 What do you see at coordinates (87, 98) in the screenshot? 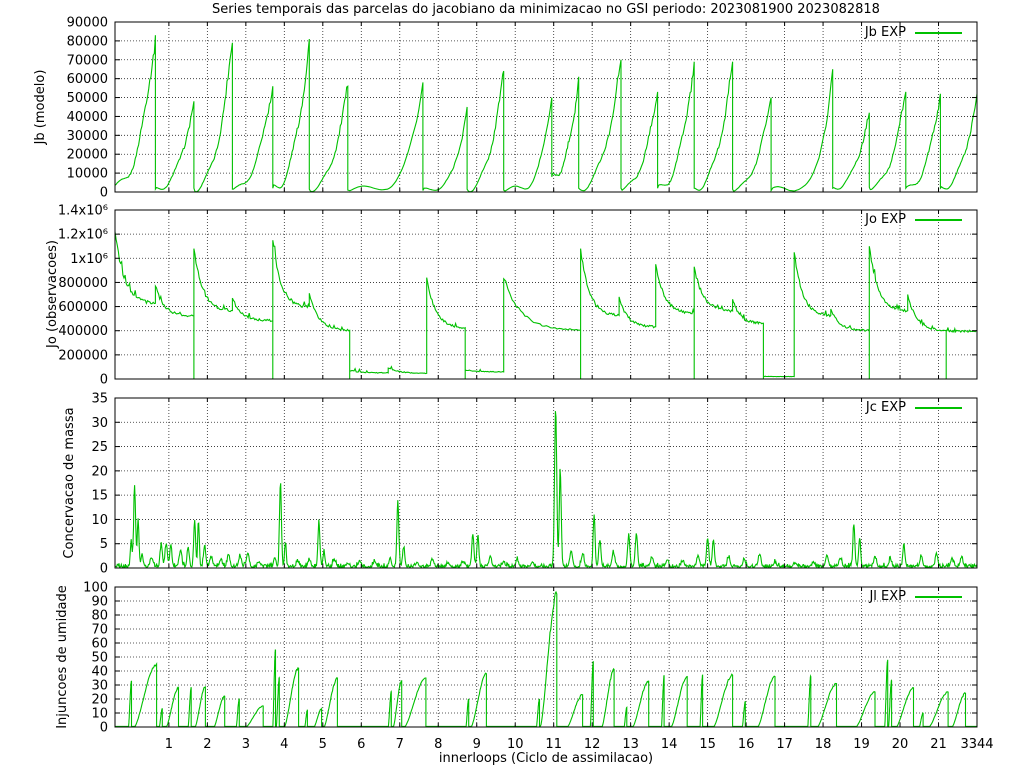
I see `svg-text: 50000` at bounding box center [87, 98].